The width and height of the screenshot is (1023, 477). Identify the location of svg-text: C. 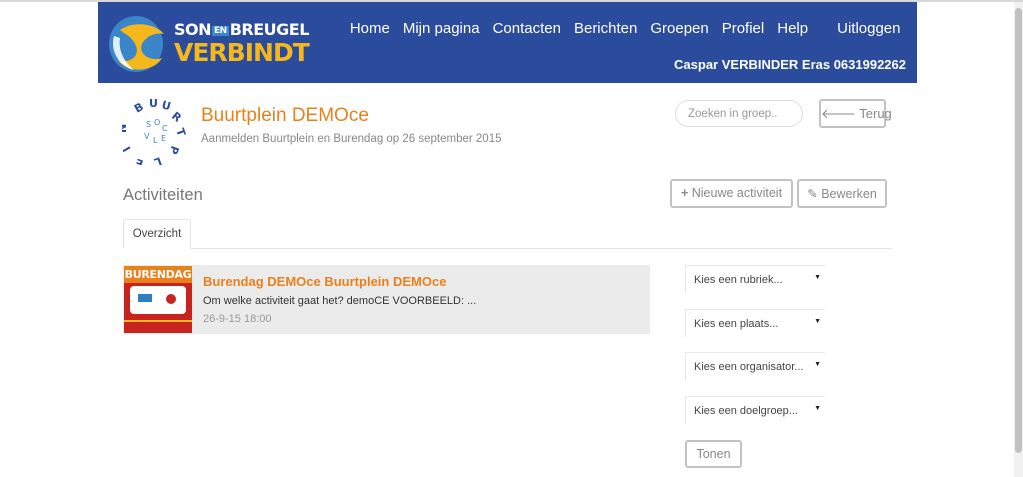
(165, 128).